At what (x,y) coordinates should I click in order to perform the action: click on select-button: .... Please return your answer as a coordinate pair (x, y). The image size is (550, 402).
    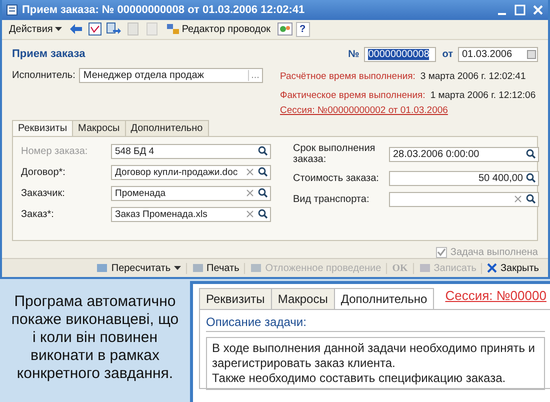
    Looking at the image, I should click on (255, 75).